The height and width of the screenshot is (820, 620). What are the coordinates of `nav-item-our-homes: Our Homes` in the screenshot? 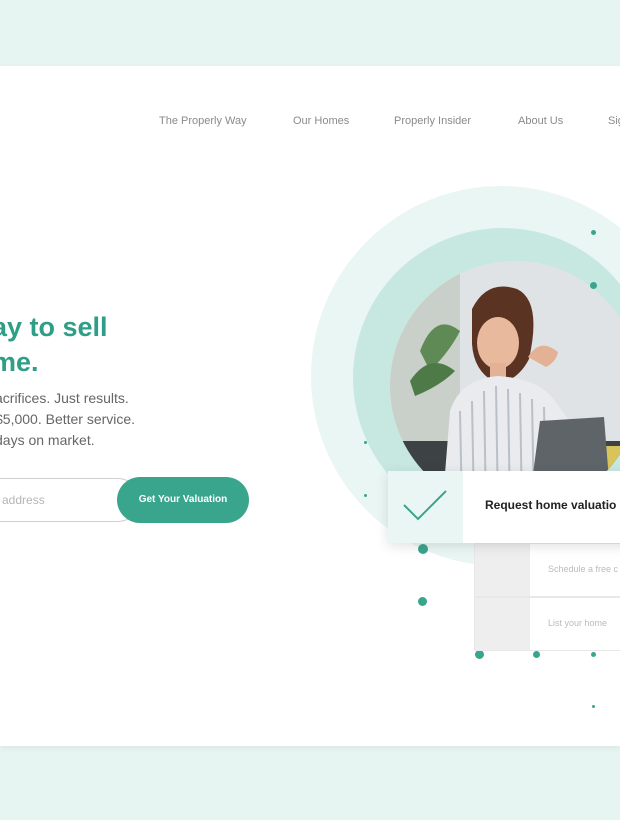 It's located at (321, 121).